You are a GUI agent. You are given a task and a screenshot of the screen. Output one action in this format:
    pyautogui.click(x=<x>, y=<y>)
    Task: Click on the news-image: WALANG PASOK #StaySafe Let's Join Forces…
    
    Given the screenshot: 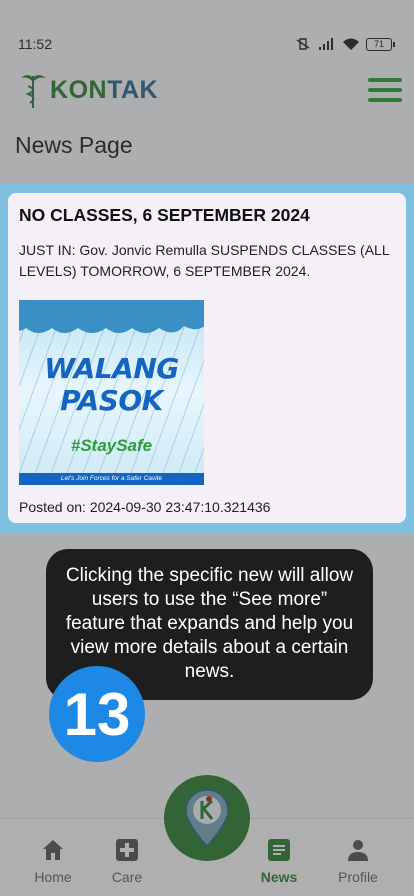 What is the action you would take?
    pyautogui.click(x=111, y=392)
    